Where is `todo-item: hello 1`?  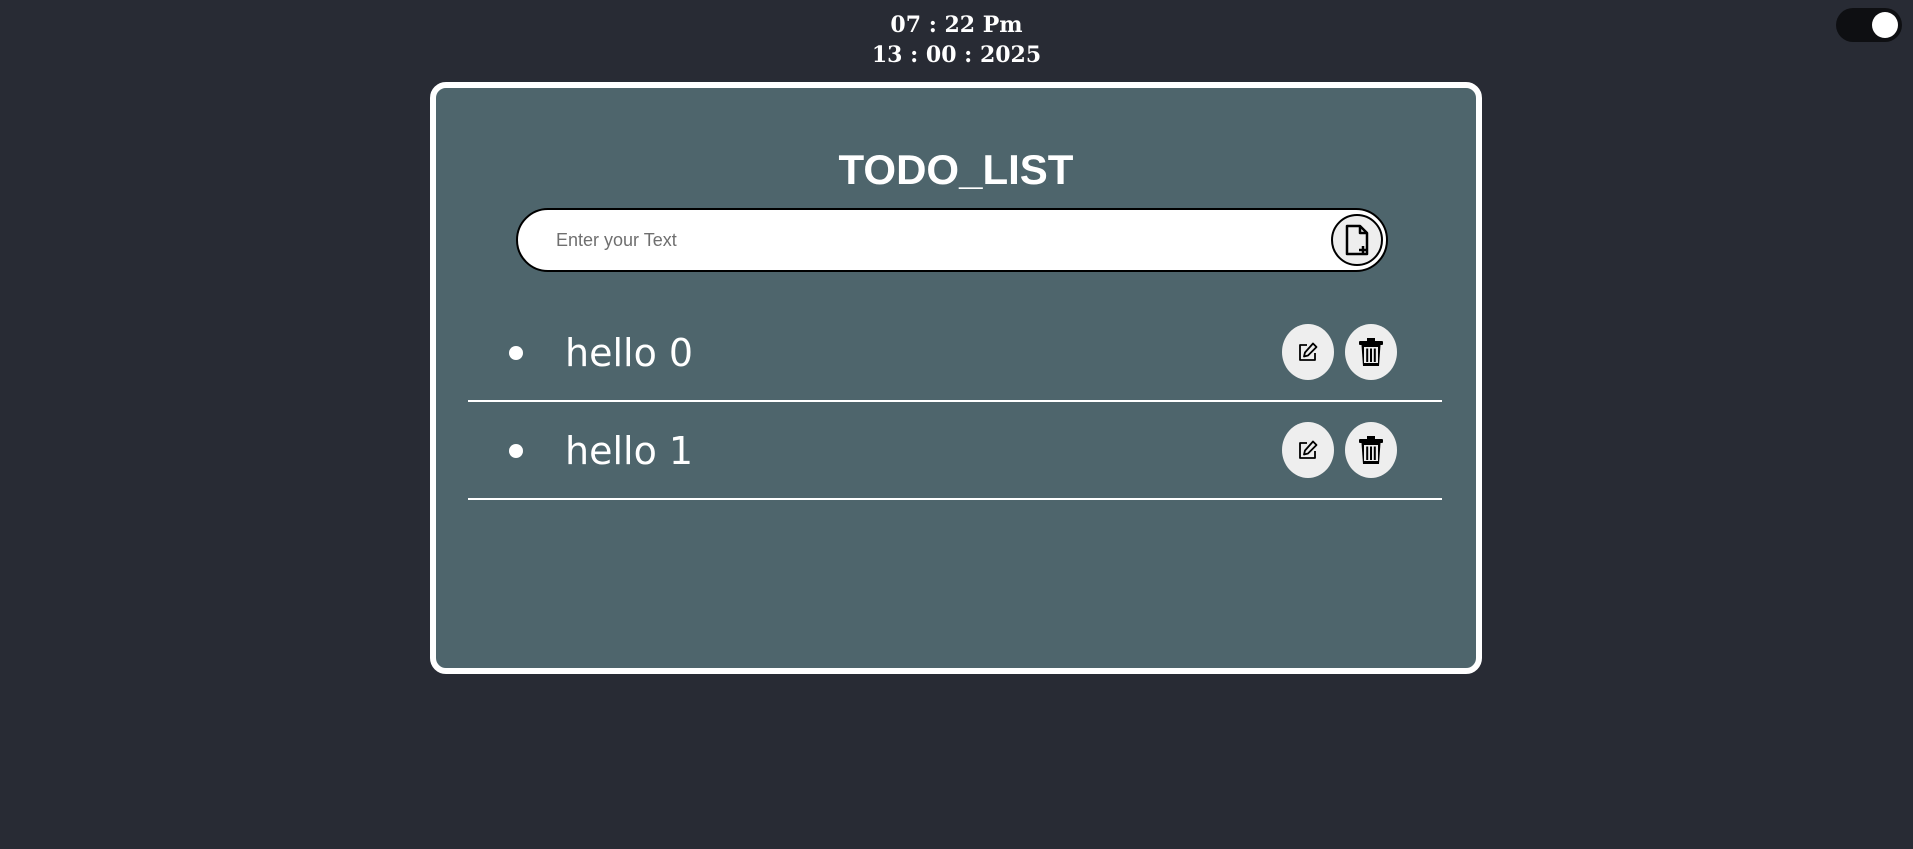 todo-item: hello 1 is located at coordinates (955, 452).